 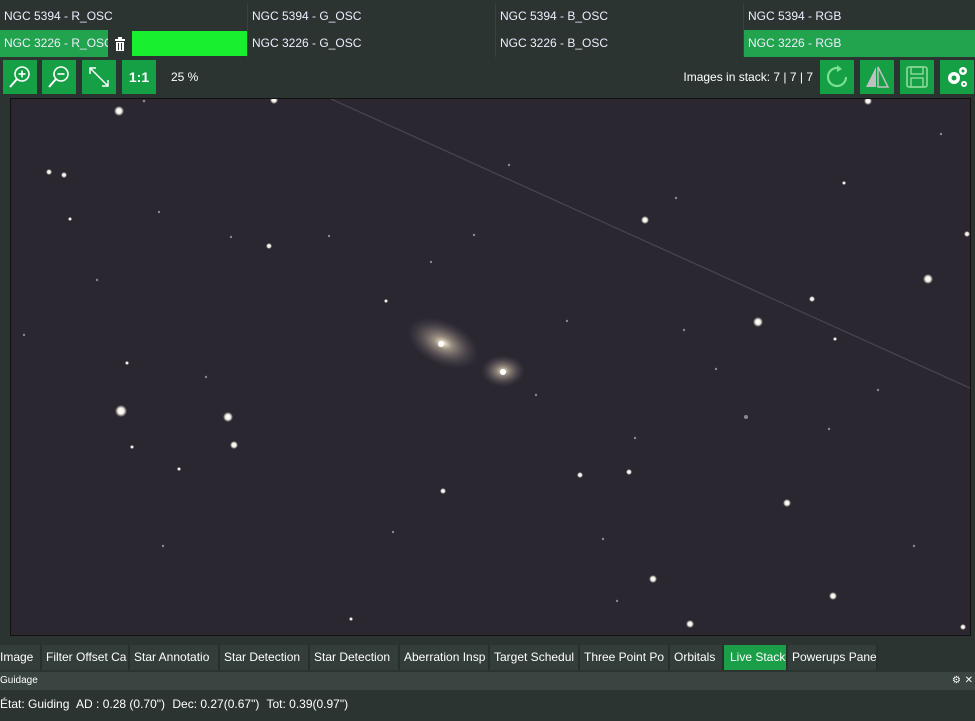 What do you see at coordinates (265, 657) in the screenshot?
I see `tab-star-detection-1: Star Detection` at bounding box center [265, 657].